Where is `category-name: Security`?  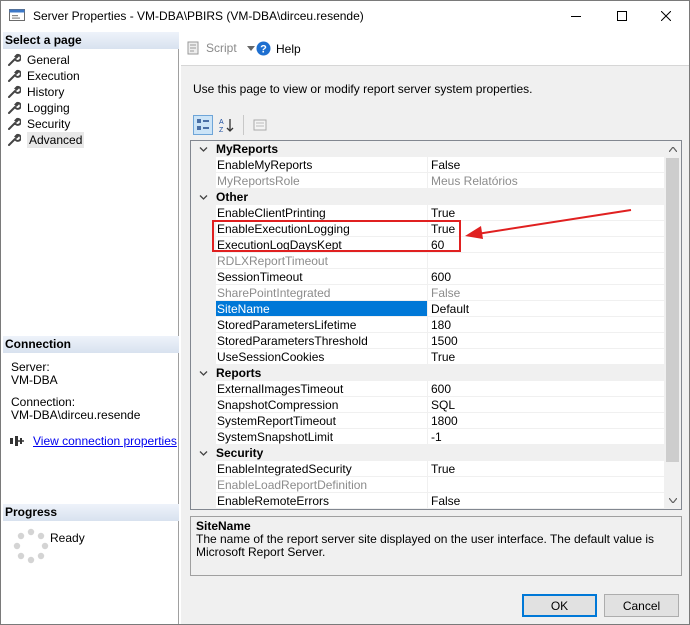 category-name: Security is located at coordinates (240, 453).